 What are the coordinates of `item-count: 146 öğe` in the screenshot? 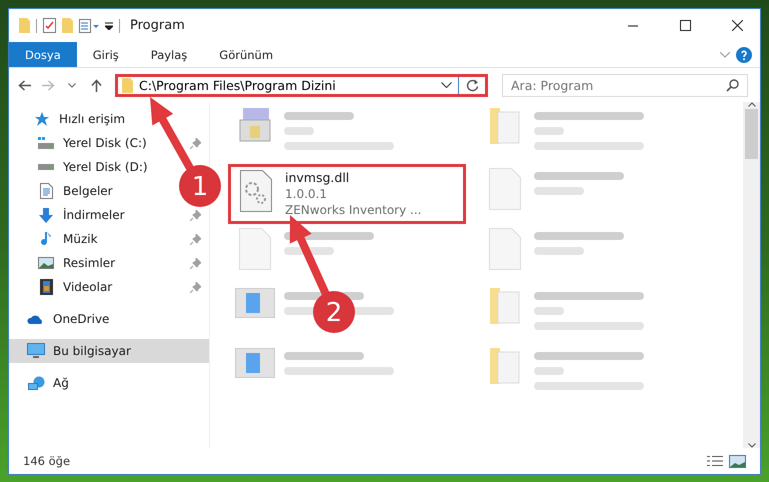 It's located at (47, 461).